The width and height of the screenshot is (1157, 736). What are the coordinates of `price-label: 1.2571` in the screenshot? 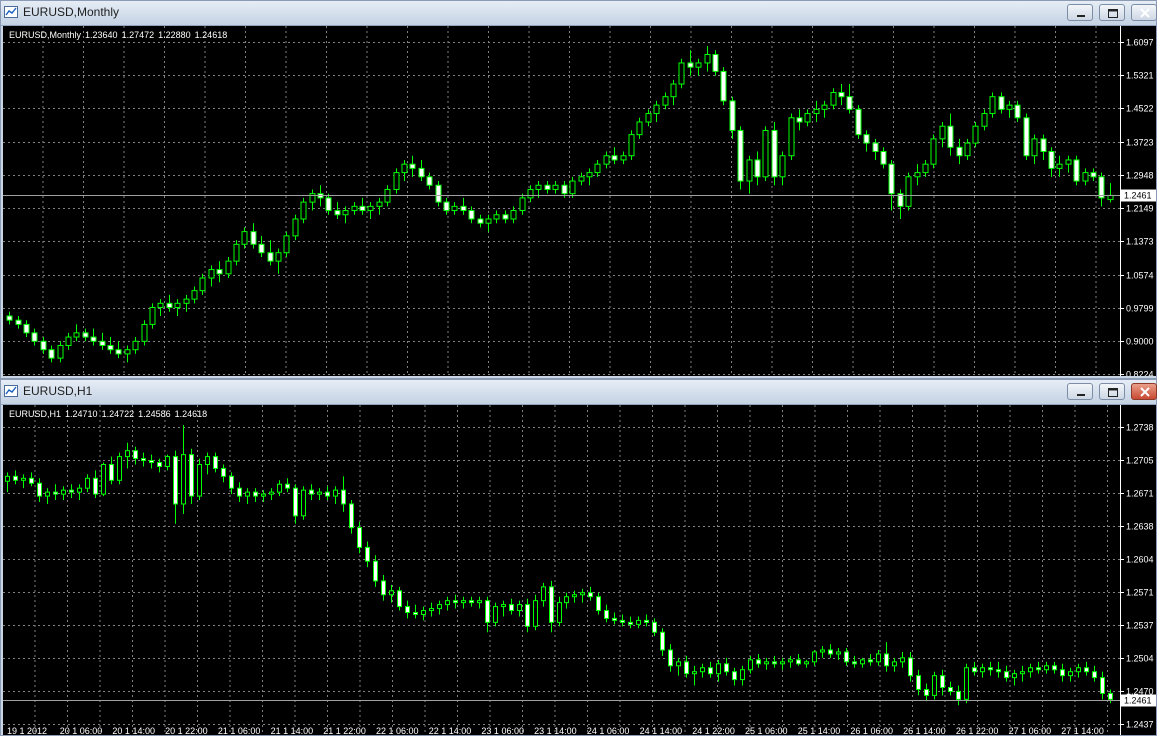 It's located at (1140, 593).